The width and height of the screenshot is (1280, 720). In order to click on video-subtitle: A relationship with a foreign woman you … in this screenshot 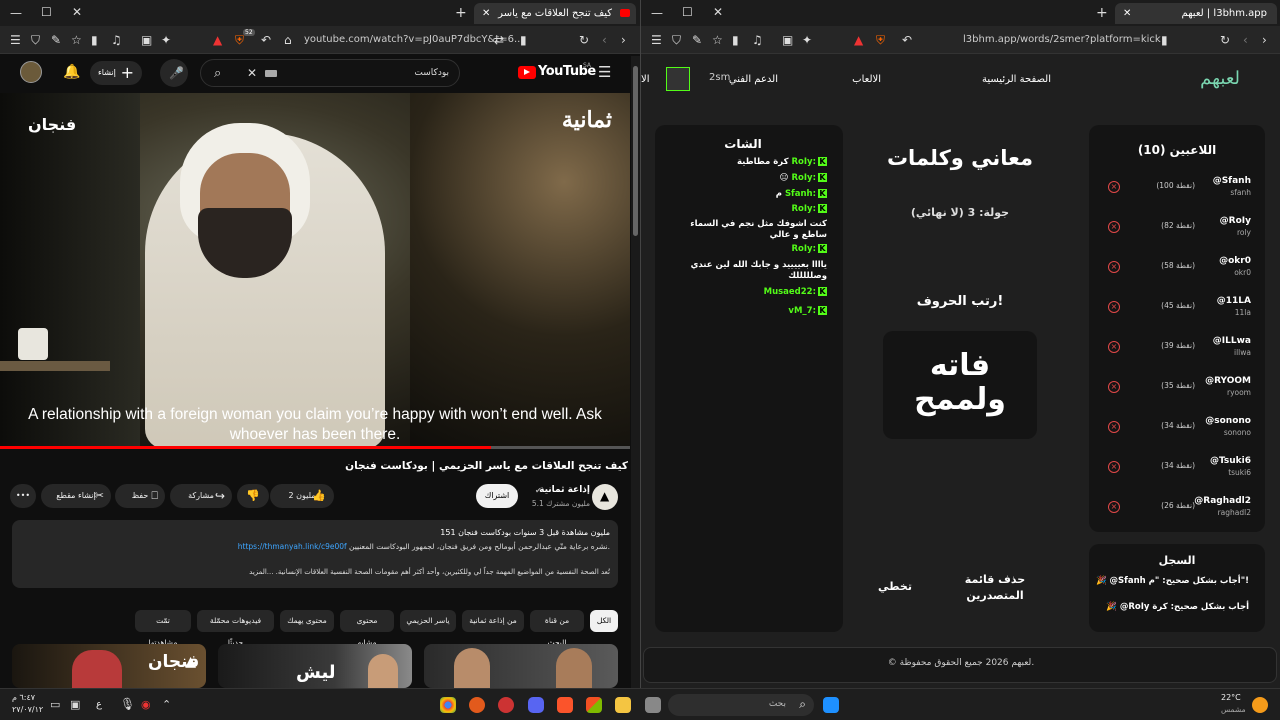, I will do `click(315, 424)`.